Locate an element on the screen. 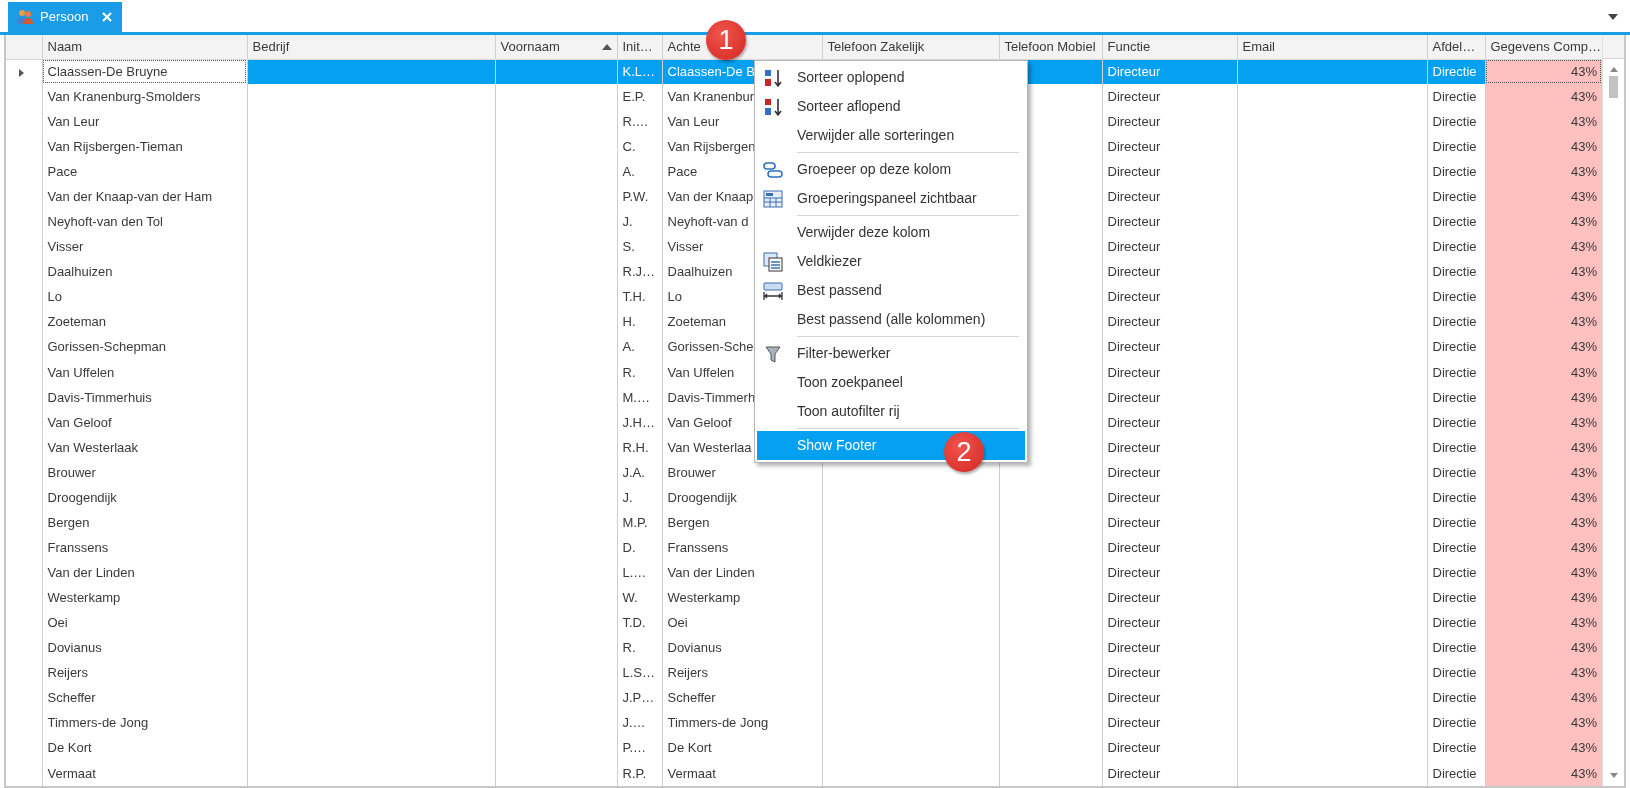 This screenshot has width=1630, height=788. table-cell: S. is located at coordinates (639, 247).